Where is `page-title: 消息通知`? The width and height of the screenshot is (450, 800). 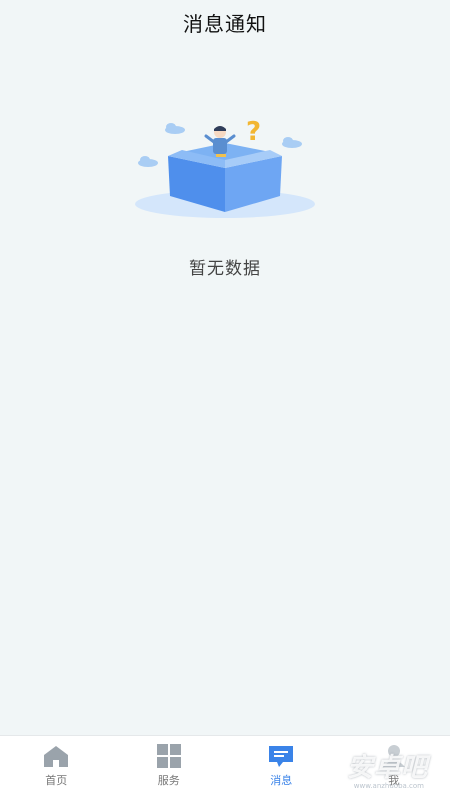
page-title: 消息通知 is located at coordinates (225, 23).